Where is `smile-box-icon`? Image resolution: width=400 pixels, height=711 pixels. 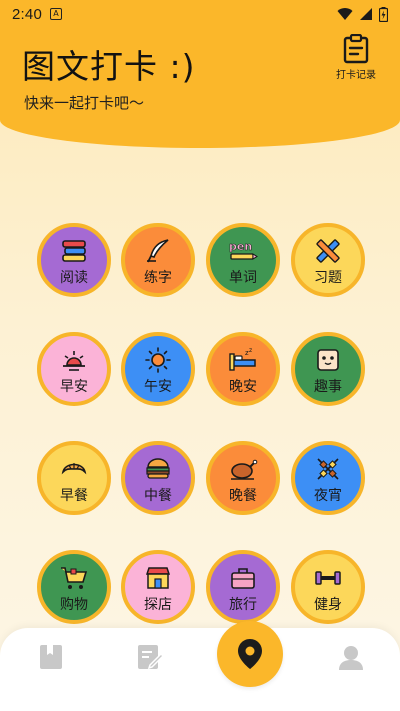
smile-box-icon is located at coordinates (328, 360).